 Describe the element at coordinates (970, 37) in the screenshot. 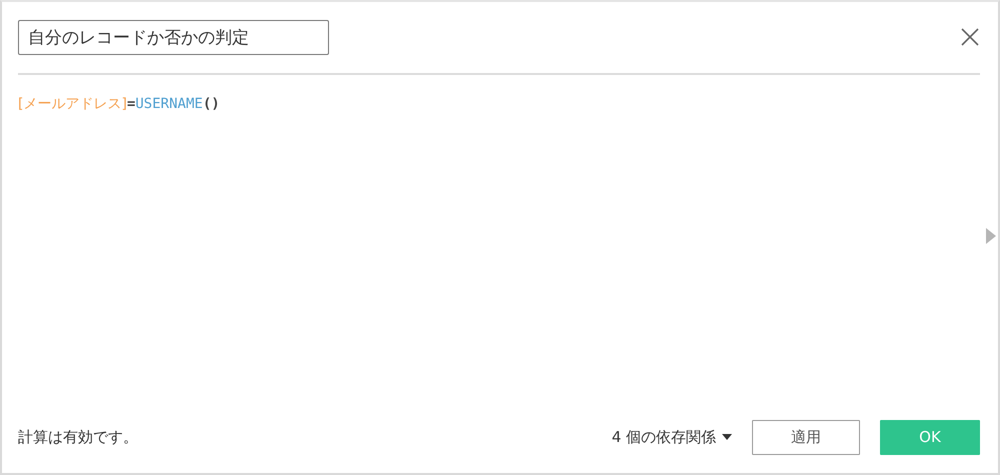

I see `close-icon` at that location.